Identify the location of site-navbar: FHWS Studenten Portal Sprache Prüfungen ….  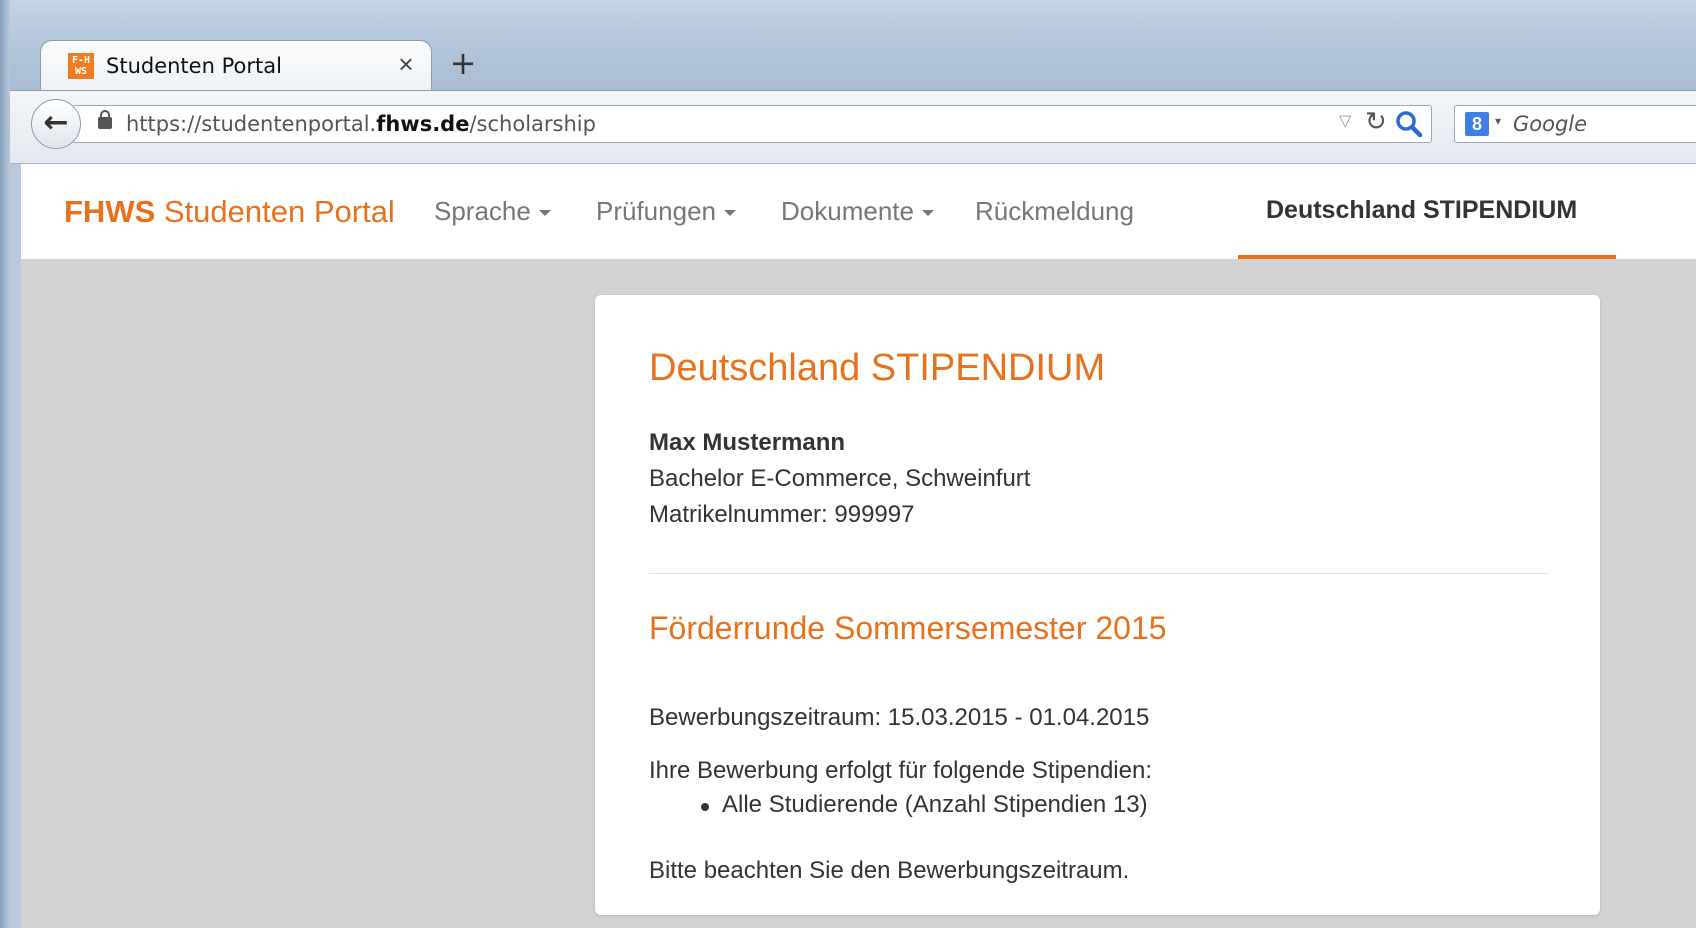
(858, 211).